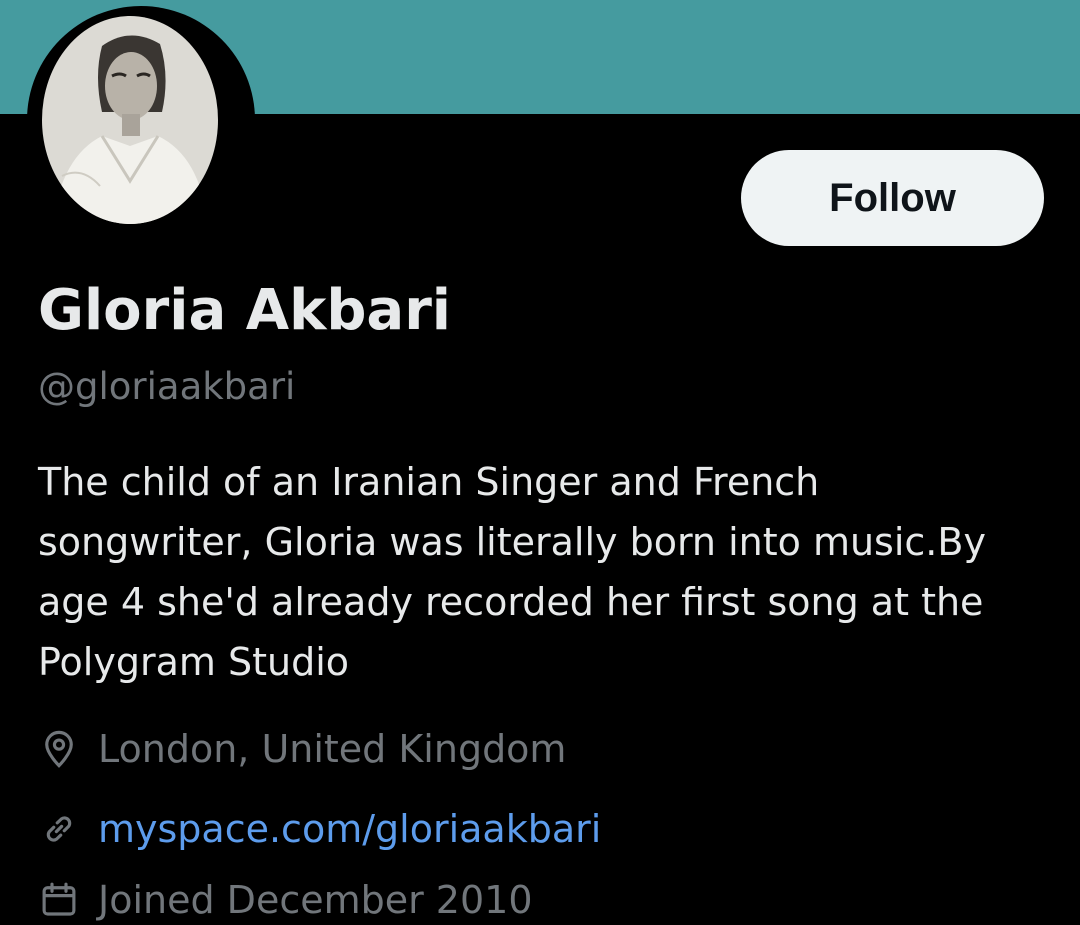  Describe the element at coordinates (167, 386) in the screenshot. I see `user-handle: @gloriaakbari` at that location.